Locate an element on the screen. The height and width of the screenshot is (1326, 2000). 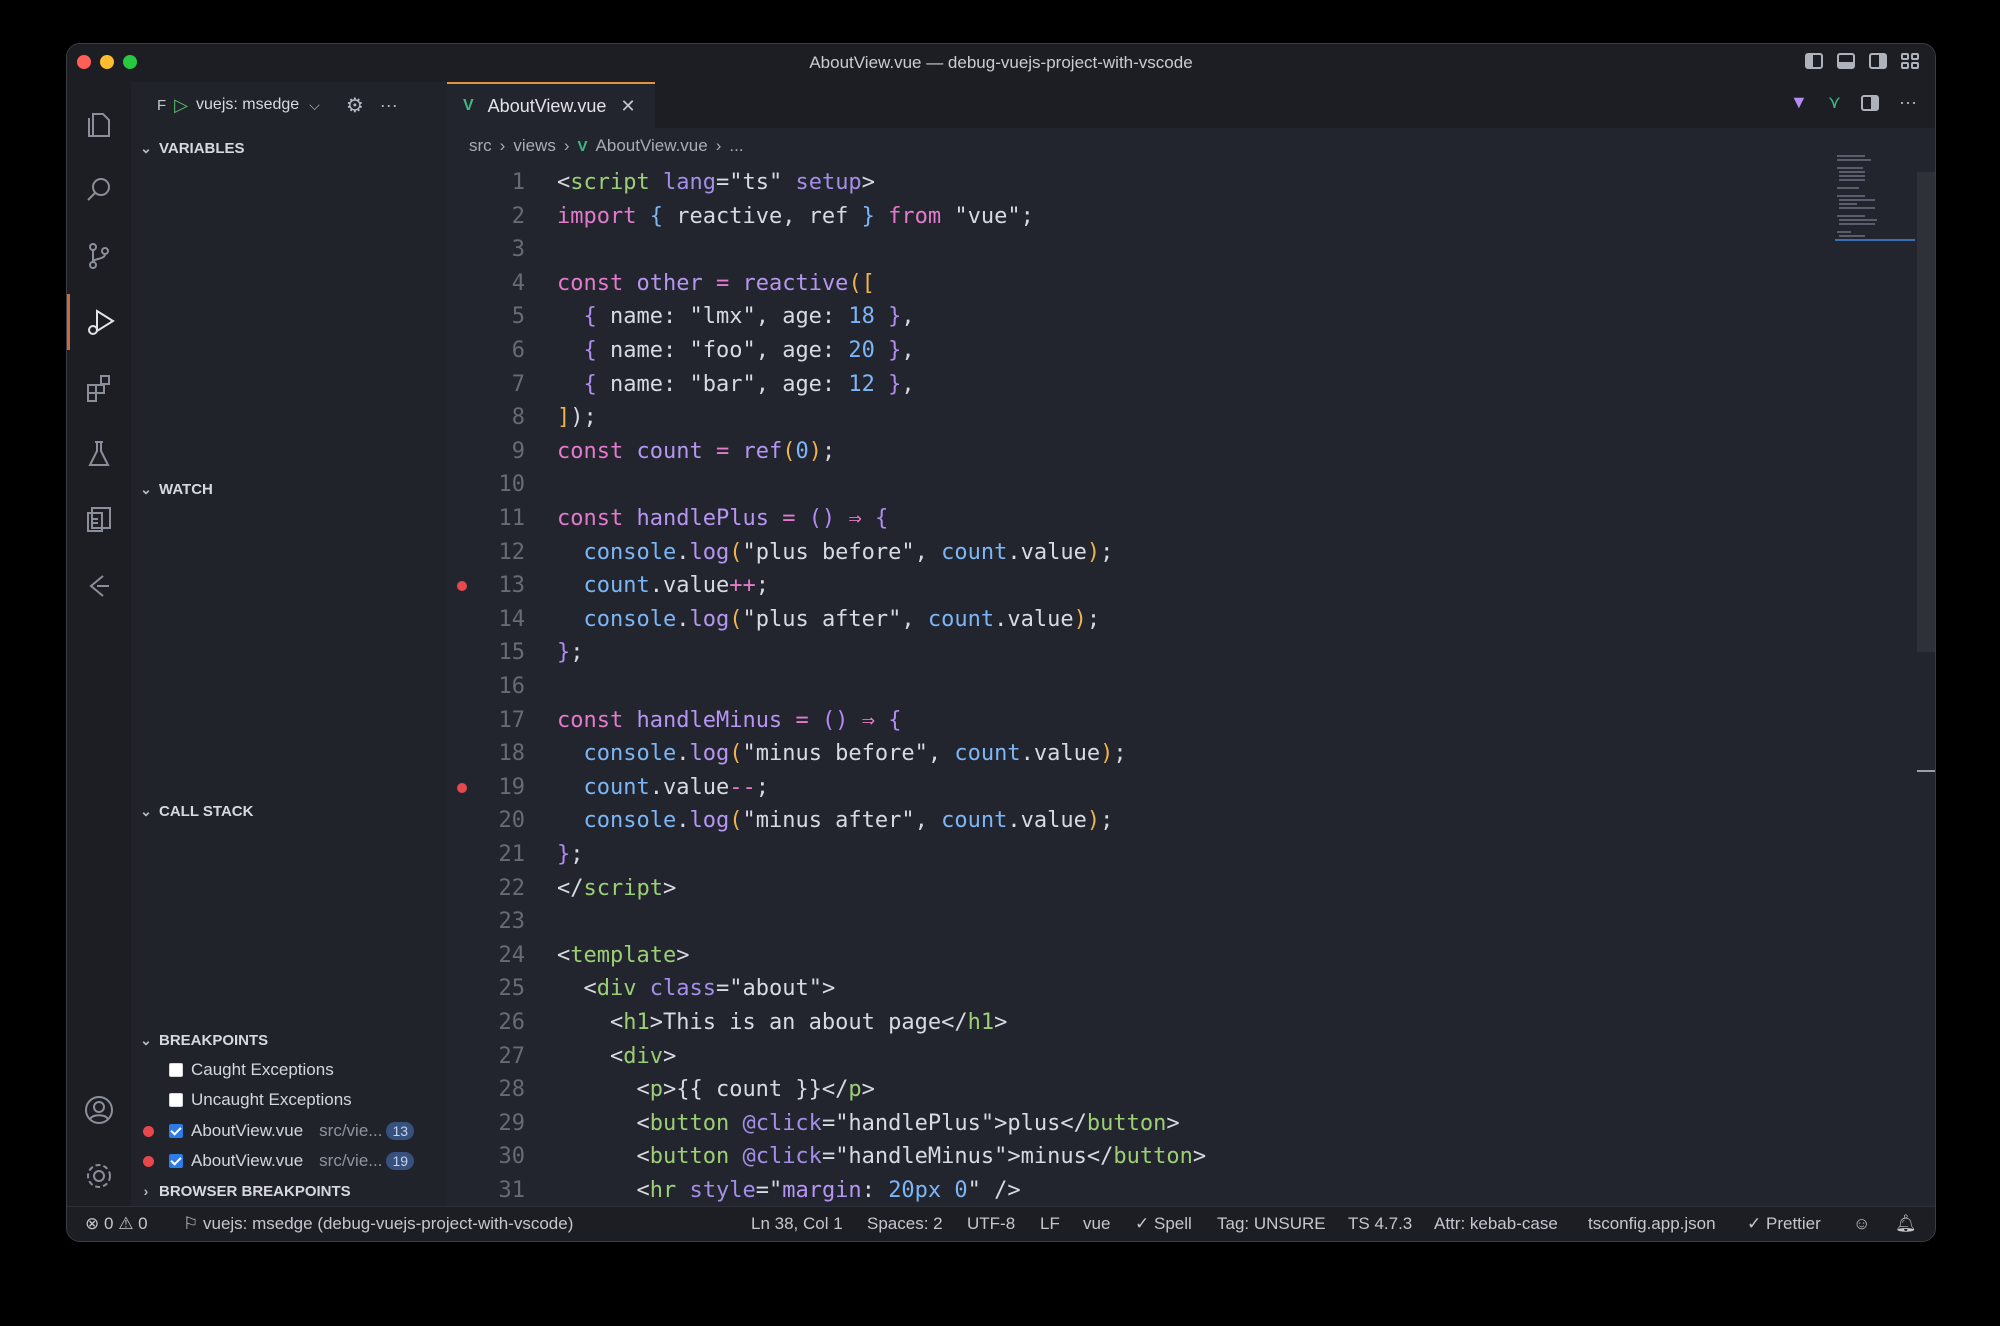
code-line: 5 { name: "lmx", age: 18 }, is located at coordinates (713, 317).